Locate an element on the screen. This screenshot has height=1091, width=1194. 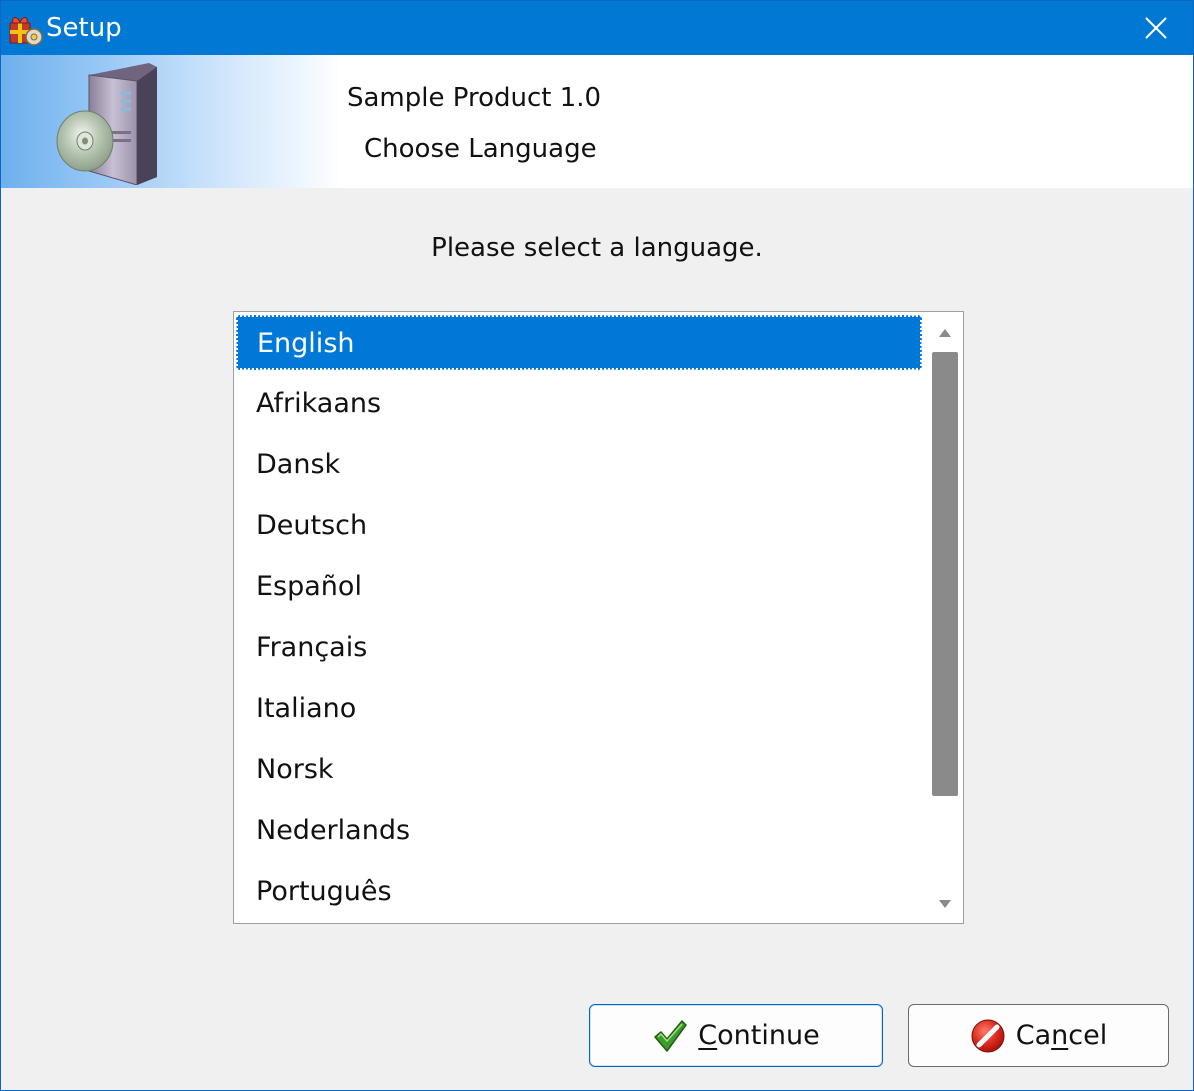
language-item-deutsch: Deutsch is located at coordinates (579, 525).